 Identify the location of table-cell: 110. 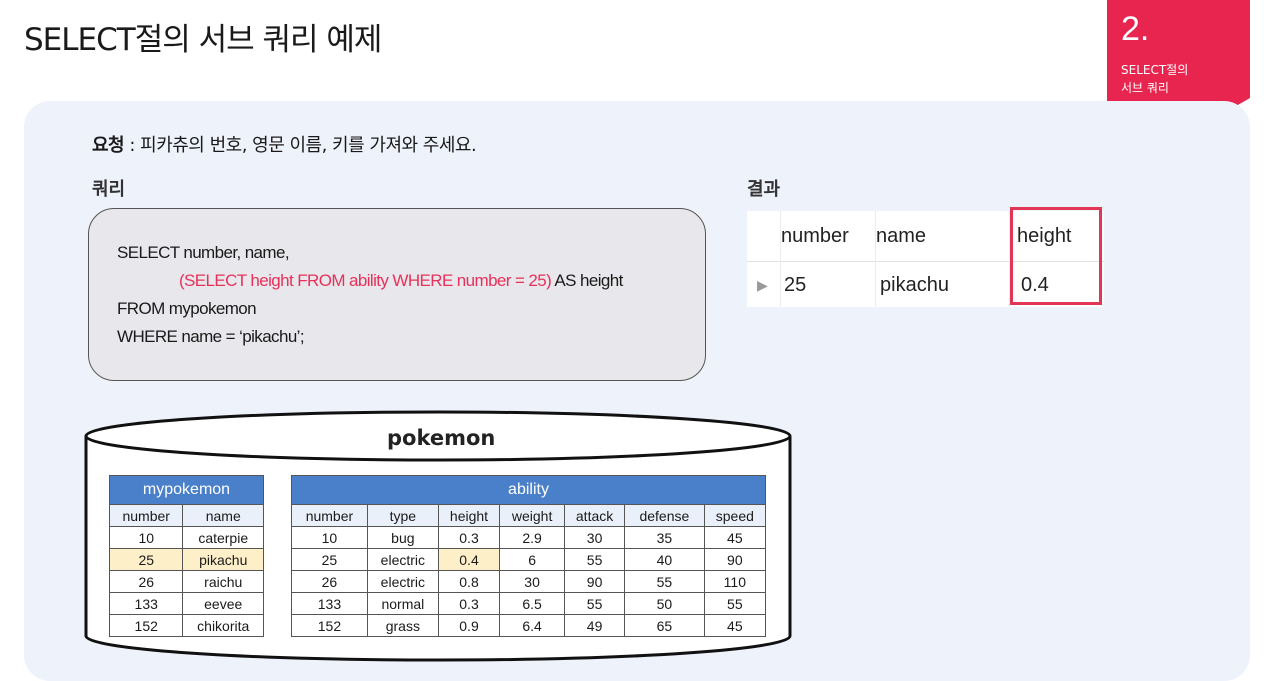
(735, 581).